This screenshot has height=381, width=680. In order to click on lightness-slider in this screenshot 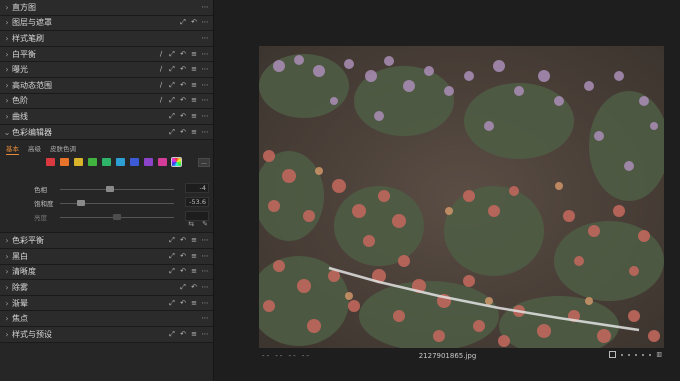, I will do `click(117, 217)`.